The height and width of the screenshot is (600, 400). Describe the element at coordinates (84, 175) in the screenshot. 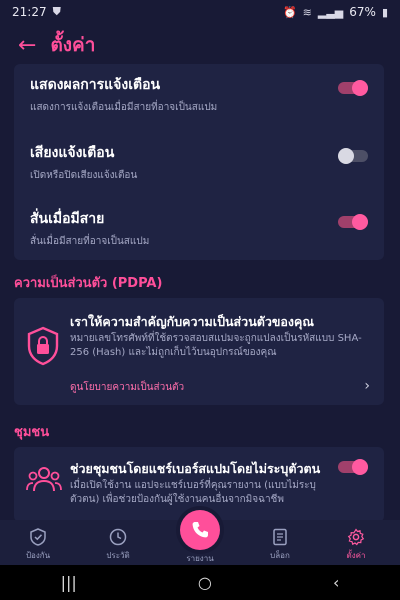

I see `setting-desc: เปิดหรือปิดเสียงแจ้งเตือน` at that location.